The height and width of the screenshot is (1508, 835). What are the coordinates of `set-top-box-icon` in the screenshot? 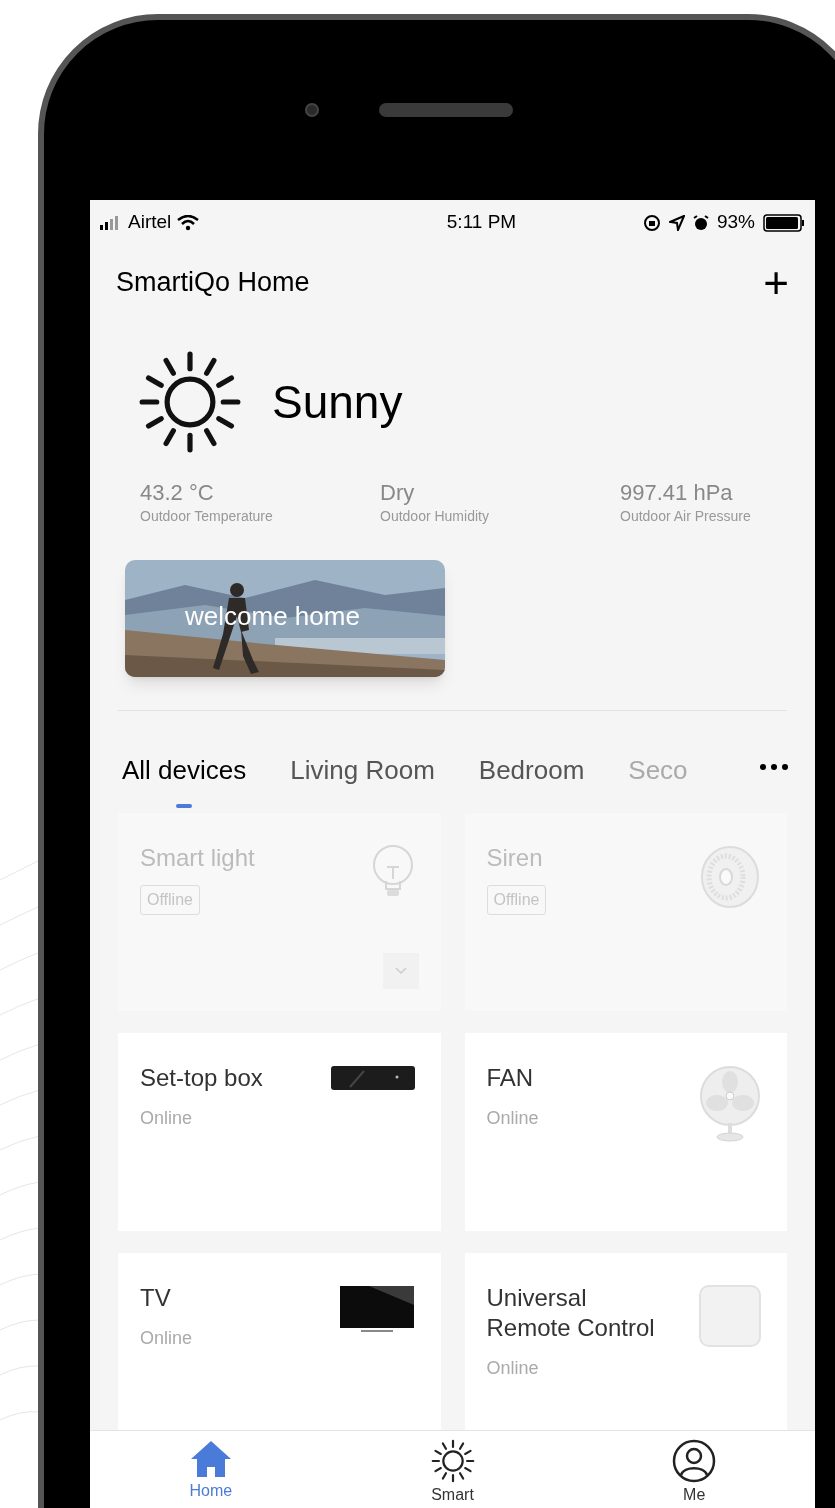 It's located at (373, 1078).